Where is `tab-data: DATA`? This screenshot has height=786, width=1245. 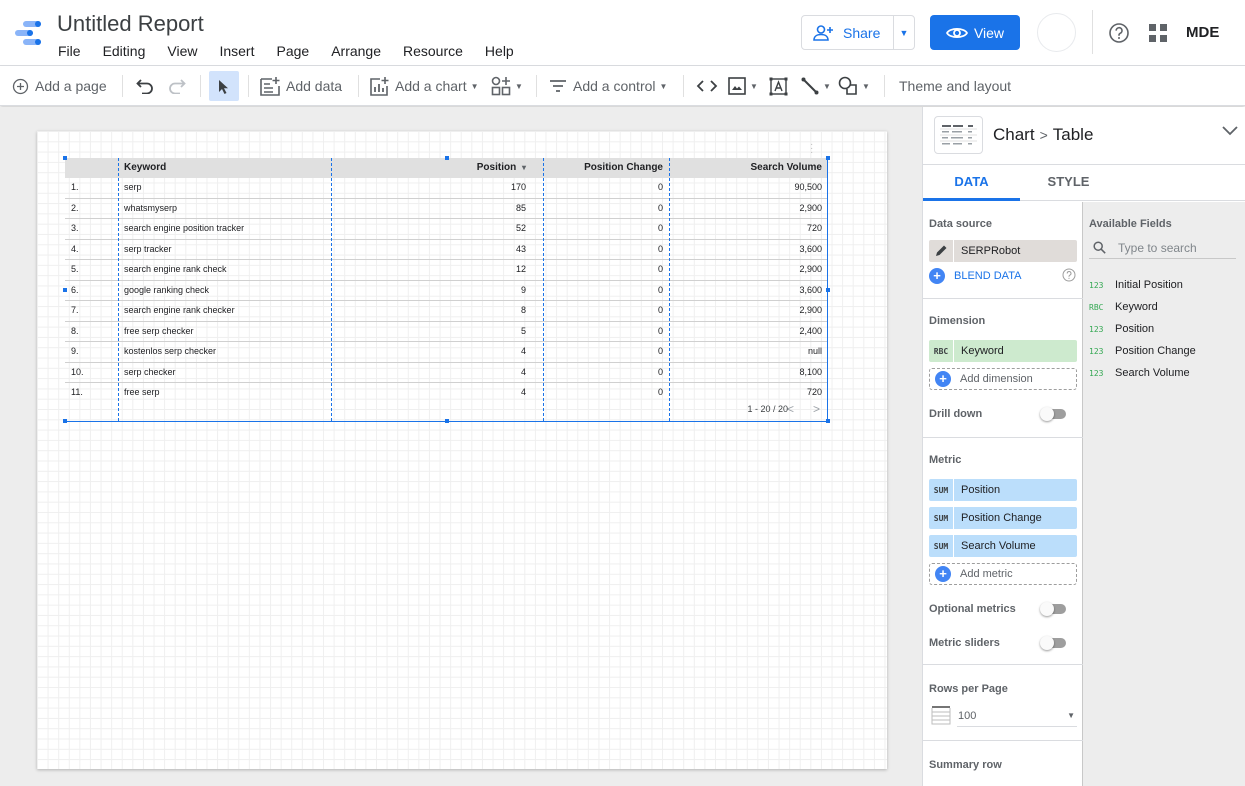 tab-data: DATA is located at coordinates (971, 183).